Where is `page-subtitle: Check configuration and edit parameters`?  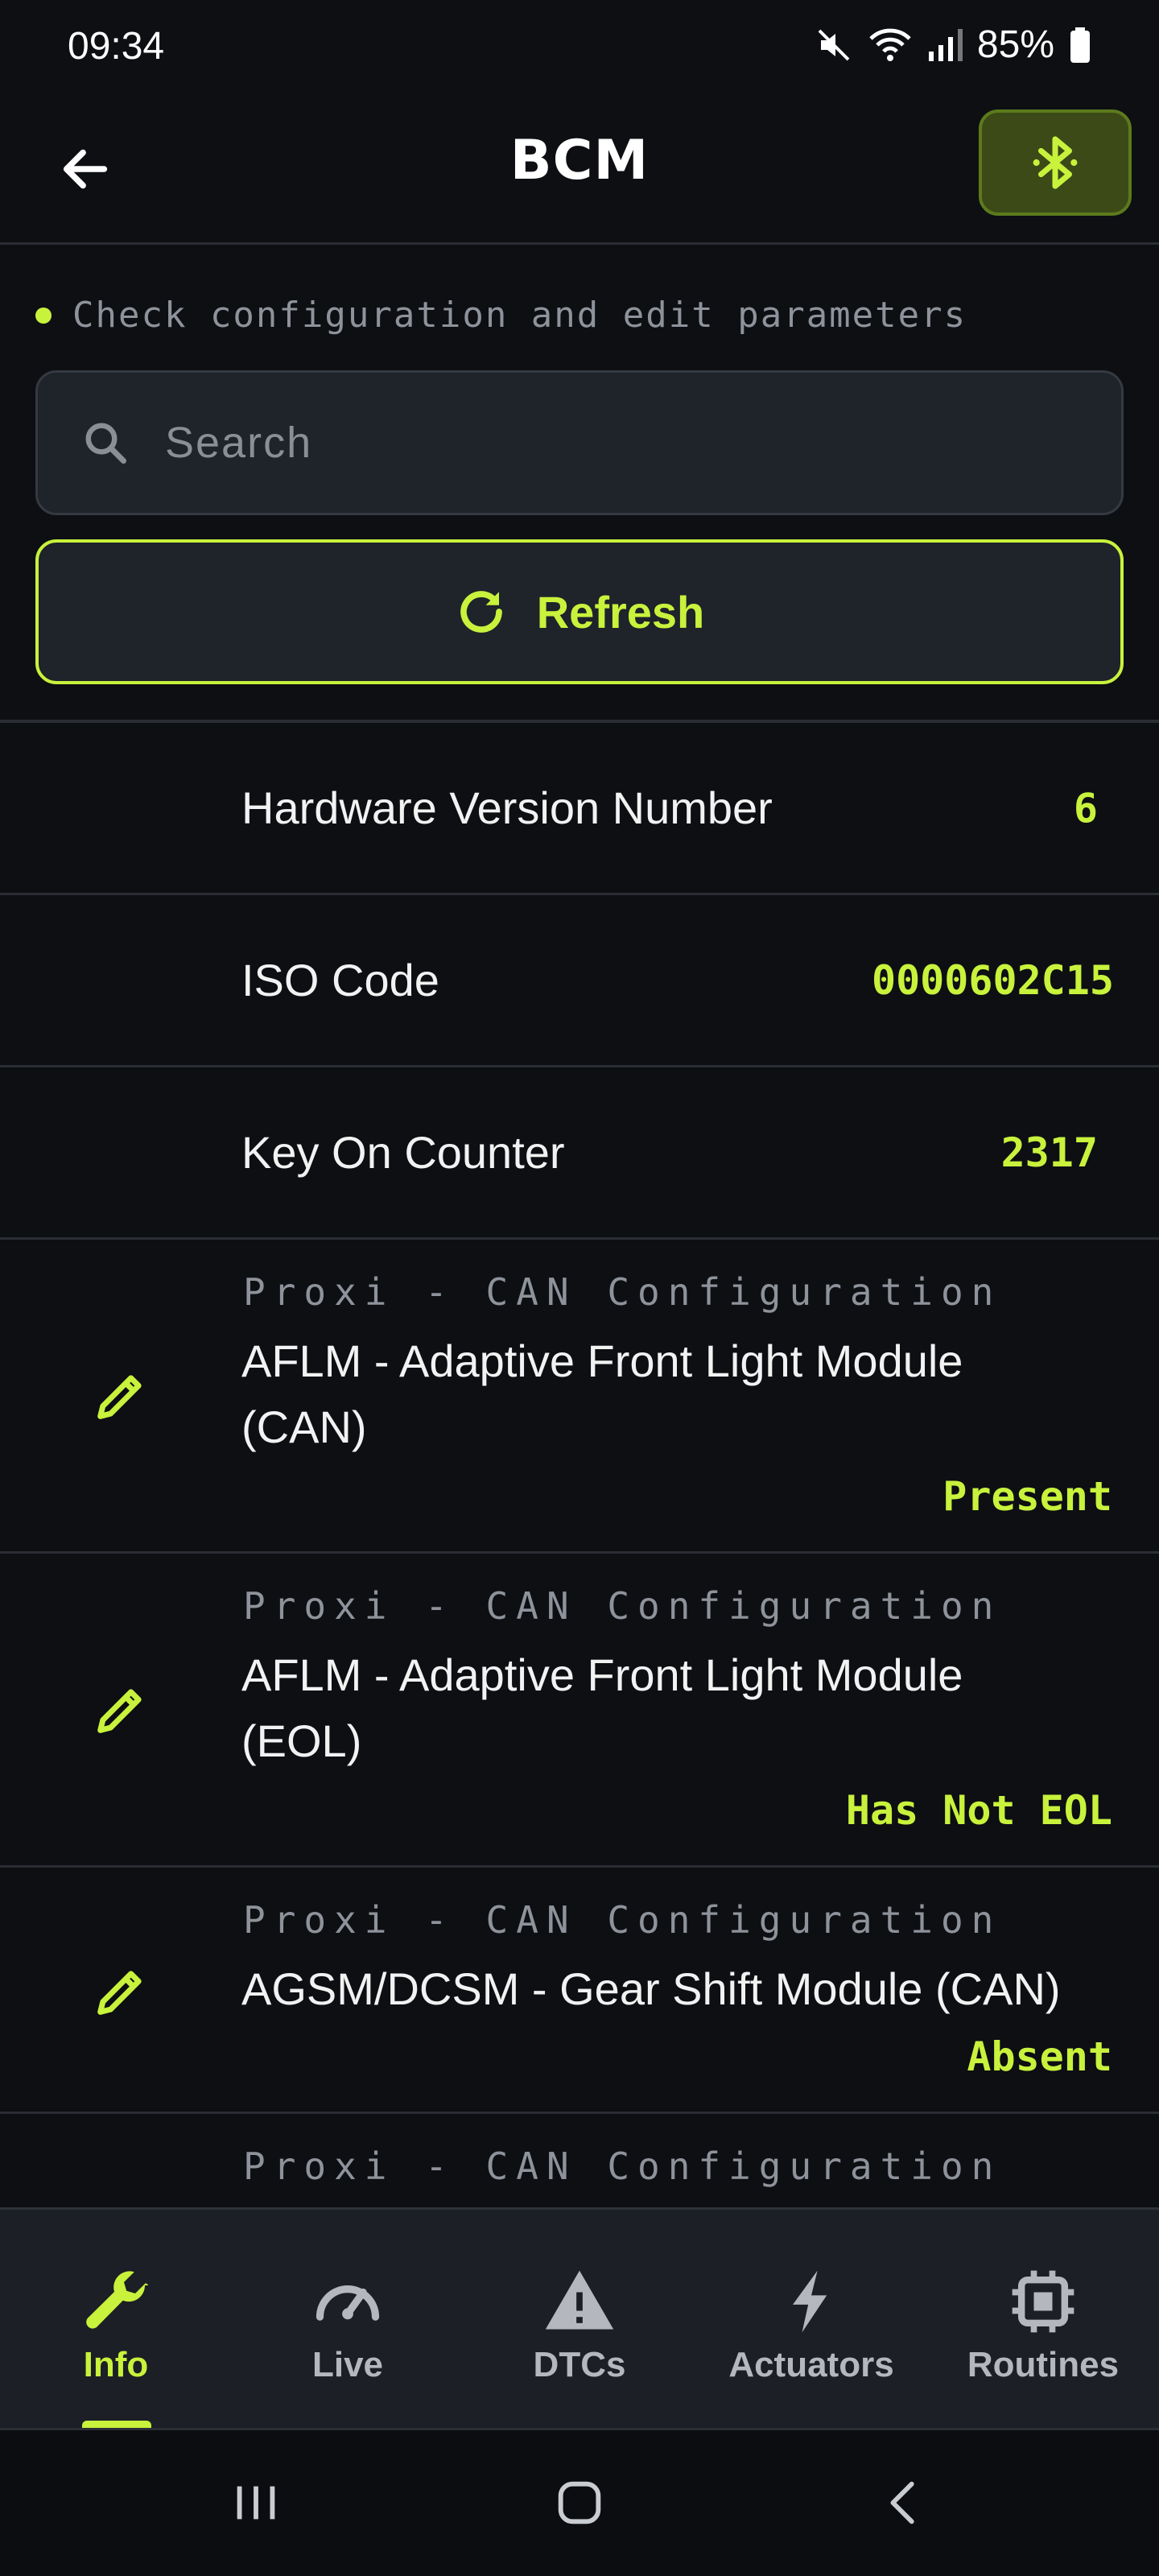
page-subtitle: Check configuration and edit parameters is located at coordinates (501, 315).